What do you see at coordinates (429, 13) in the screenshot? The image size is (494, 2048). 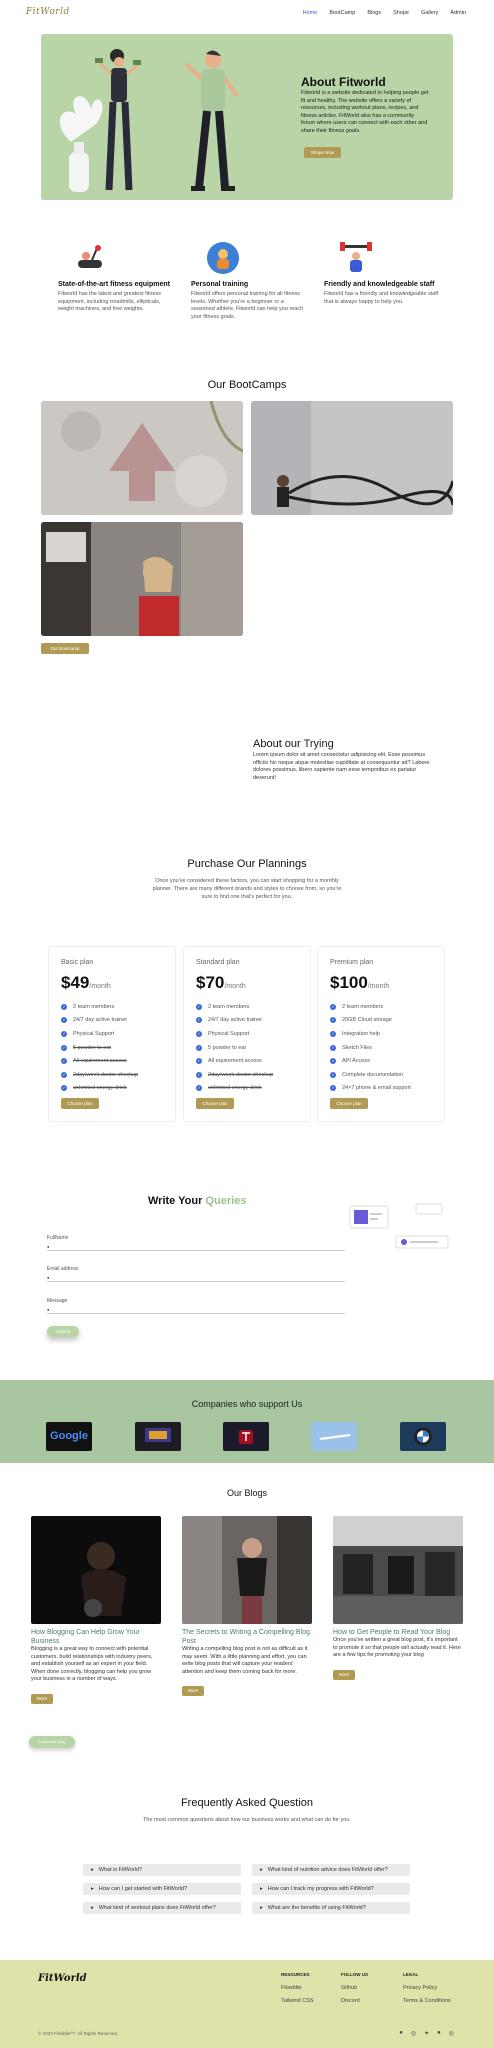 I see `nav-link-gallery: Gallery` at bounding box center [429, 13].